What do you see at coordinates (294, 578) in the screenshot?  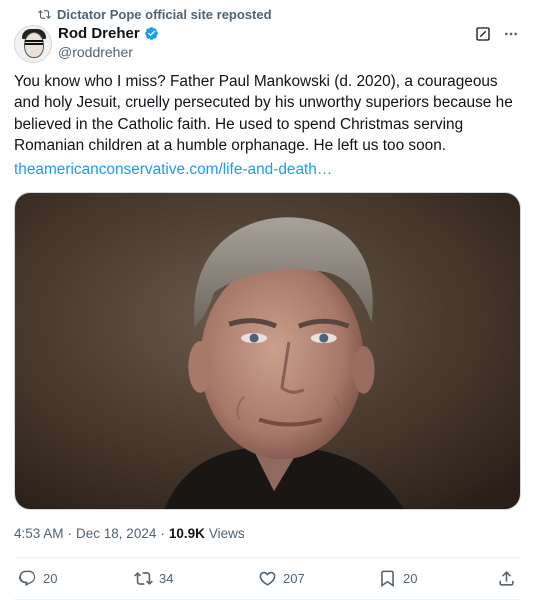 I see `like-count: 207` at bounding box center [294, 578].